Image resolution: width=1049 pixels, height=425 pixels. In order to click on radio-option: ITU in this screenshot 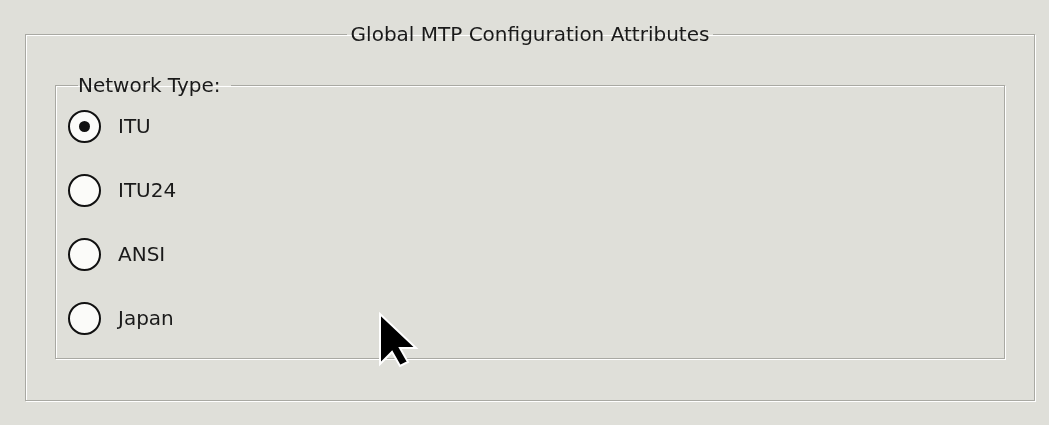, I will do `click(109, 126)`.